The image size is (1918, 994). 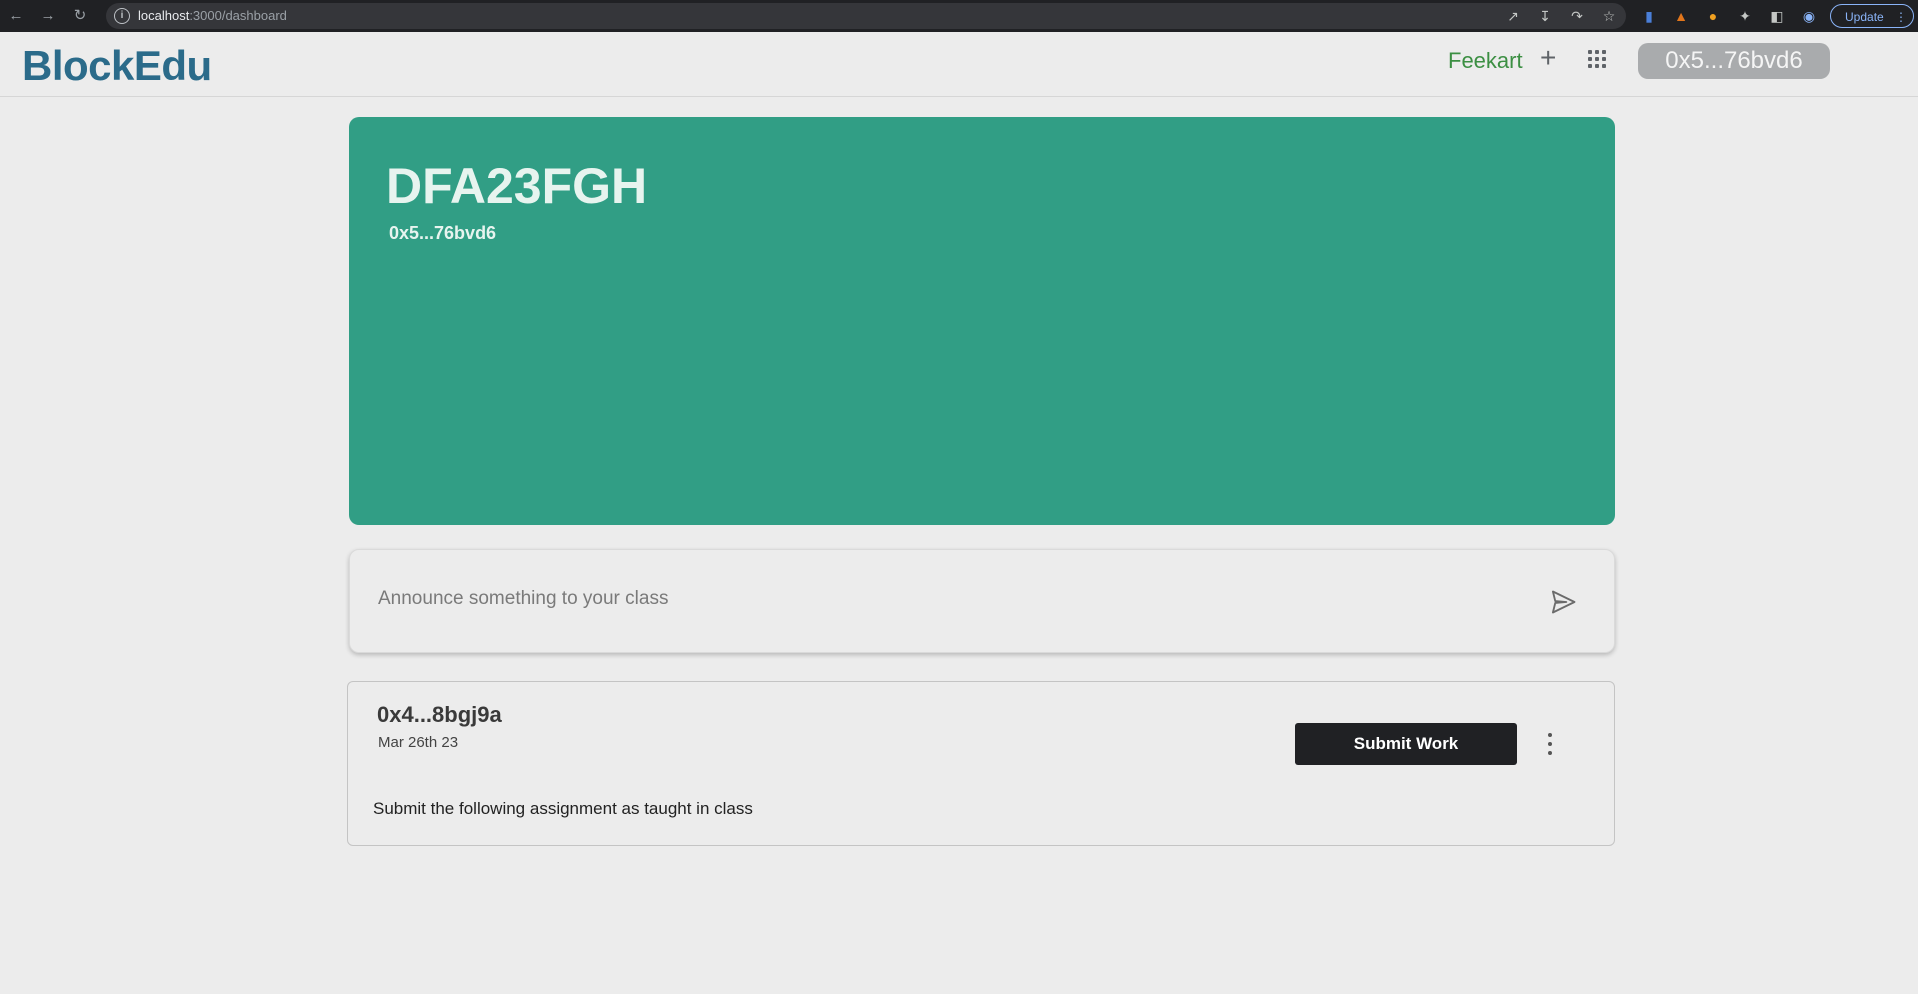 What do you see at coordinates (1901, 17) in the screenshot?
I see `menu-dots-icon: ⋮` at bounding box center [1901, 17].